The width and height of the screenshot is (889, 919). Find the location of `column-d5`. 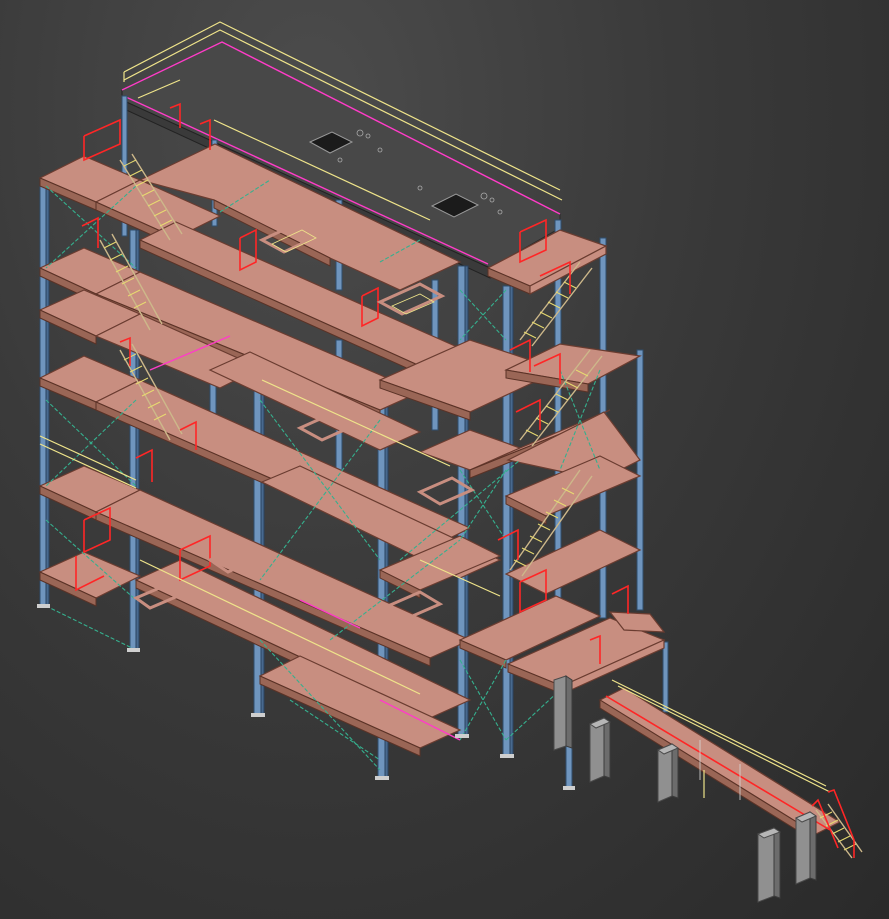

column-d5 is located at coordinates (640, 480).